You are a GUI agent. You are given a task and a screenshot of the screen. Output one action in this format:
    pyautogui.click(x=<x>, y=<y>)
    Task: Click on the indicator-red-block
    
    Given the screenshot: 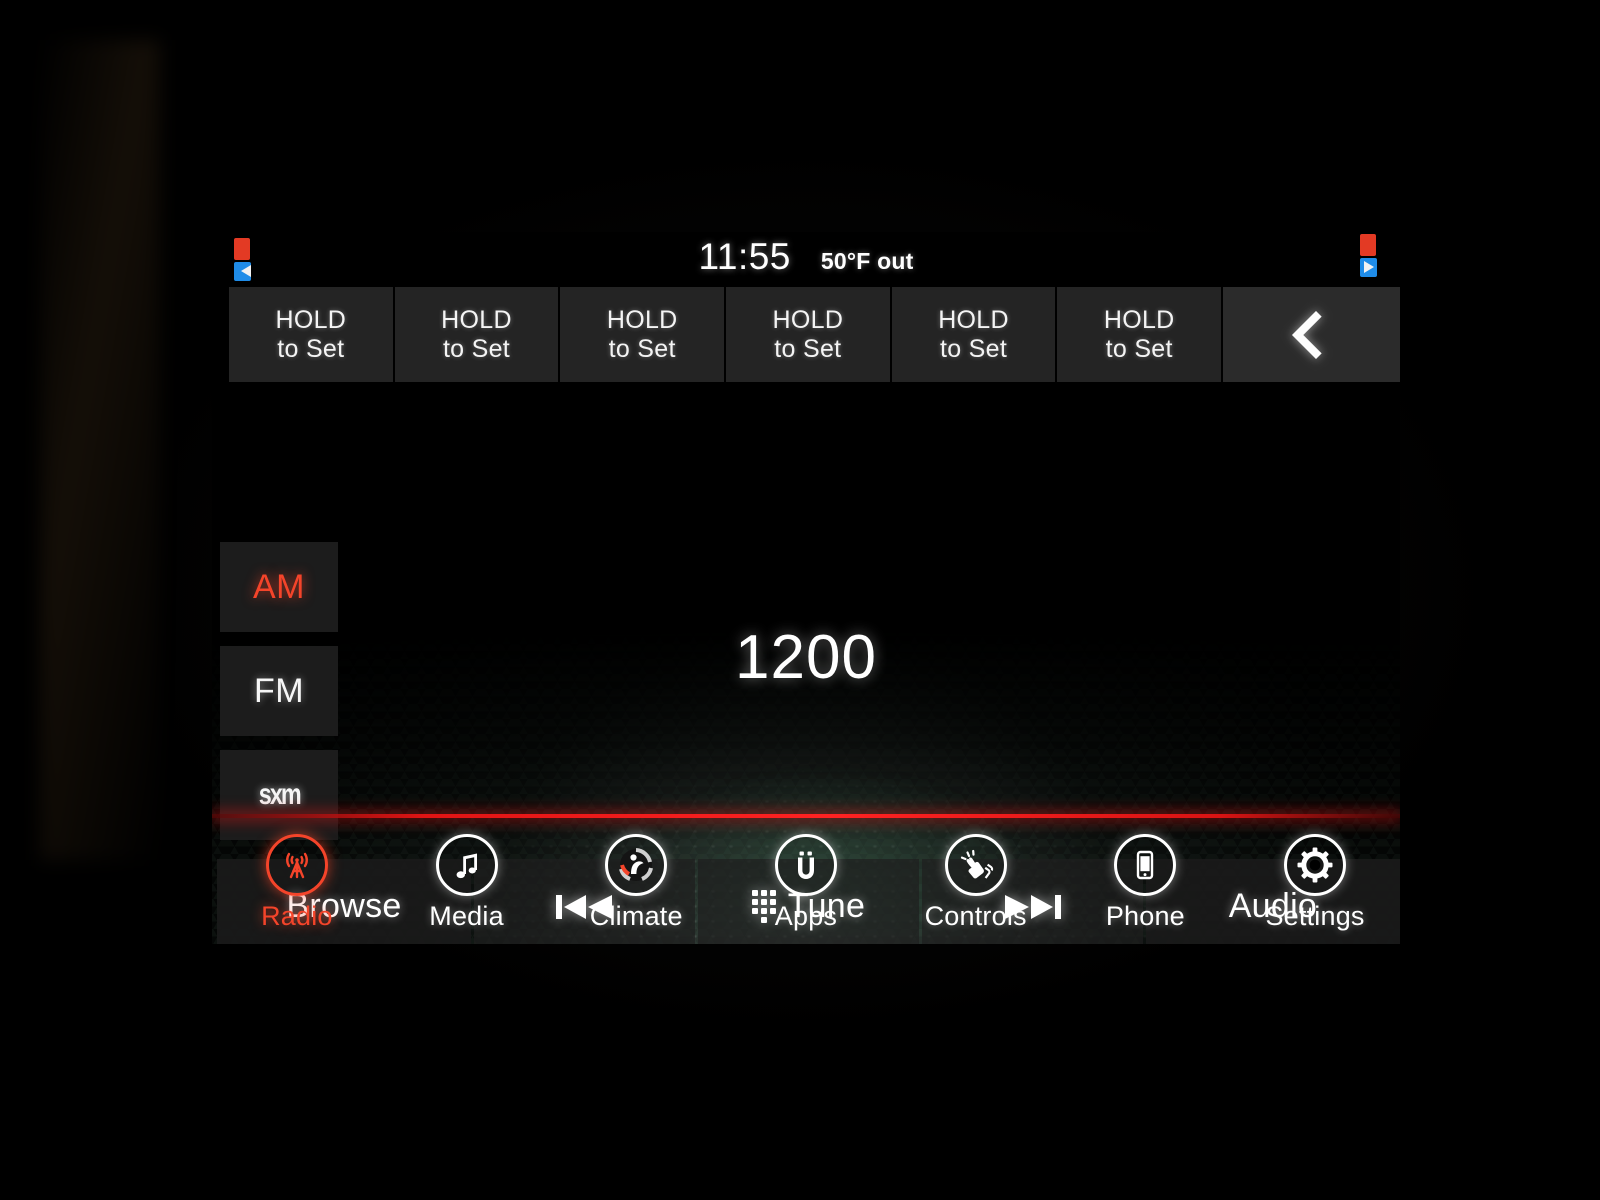 What is the action you would take?
    pyautogui.click(x=1368, y=245)
    